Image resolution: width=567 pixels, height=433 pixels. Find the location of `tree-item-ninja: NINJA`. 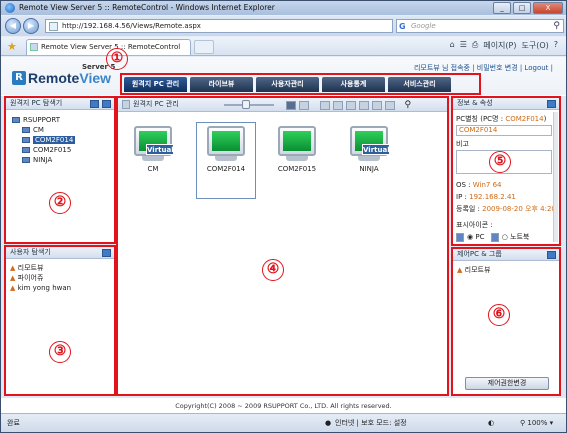

tree-item-ninja: NINJA is located at coordinates (43, 160).